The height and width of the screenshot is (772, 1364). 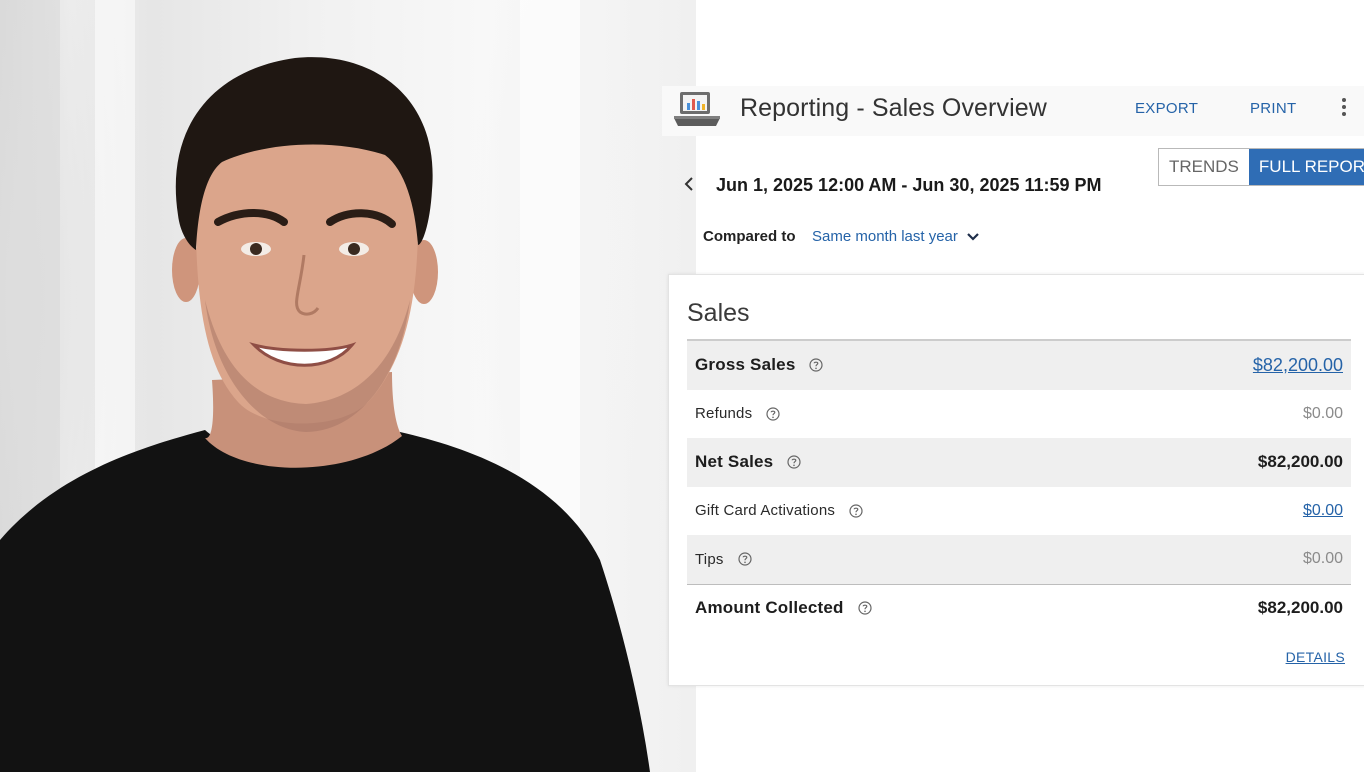 What do you see at coordinates (1323, 511) in the screenshot?
I see `gift-card-activations-value: $0.00` at bounding box center [1323, 511].